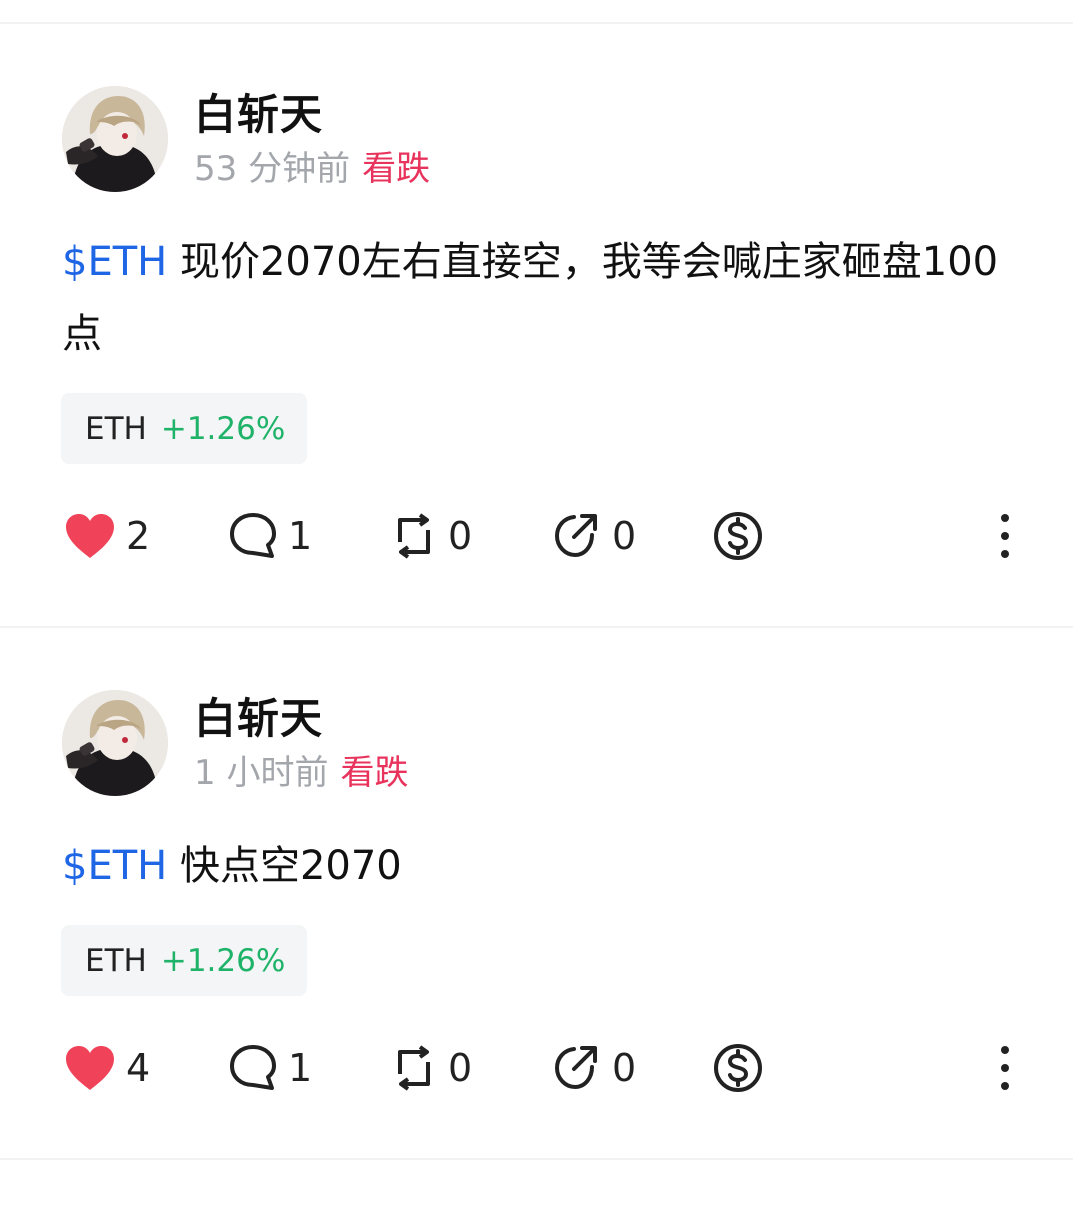  What do you see at coordinates (536, 627) in the screenshot?
I see `post-divider` at bounding box center [536, 627].